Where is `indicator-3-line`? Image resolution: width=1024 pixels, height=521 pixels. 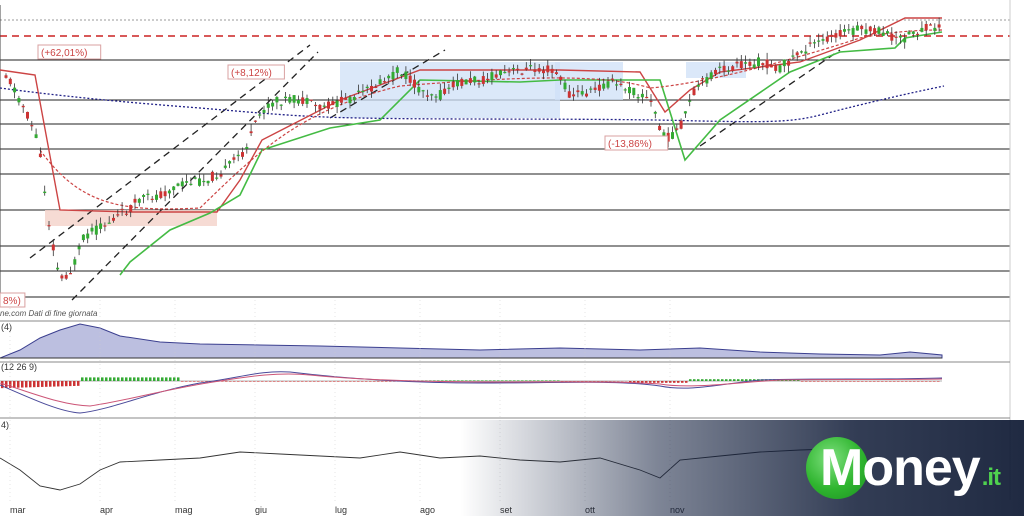 indicator-3-line is located at coordinates (430, 469).